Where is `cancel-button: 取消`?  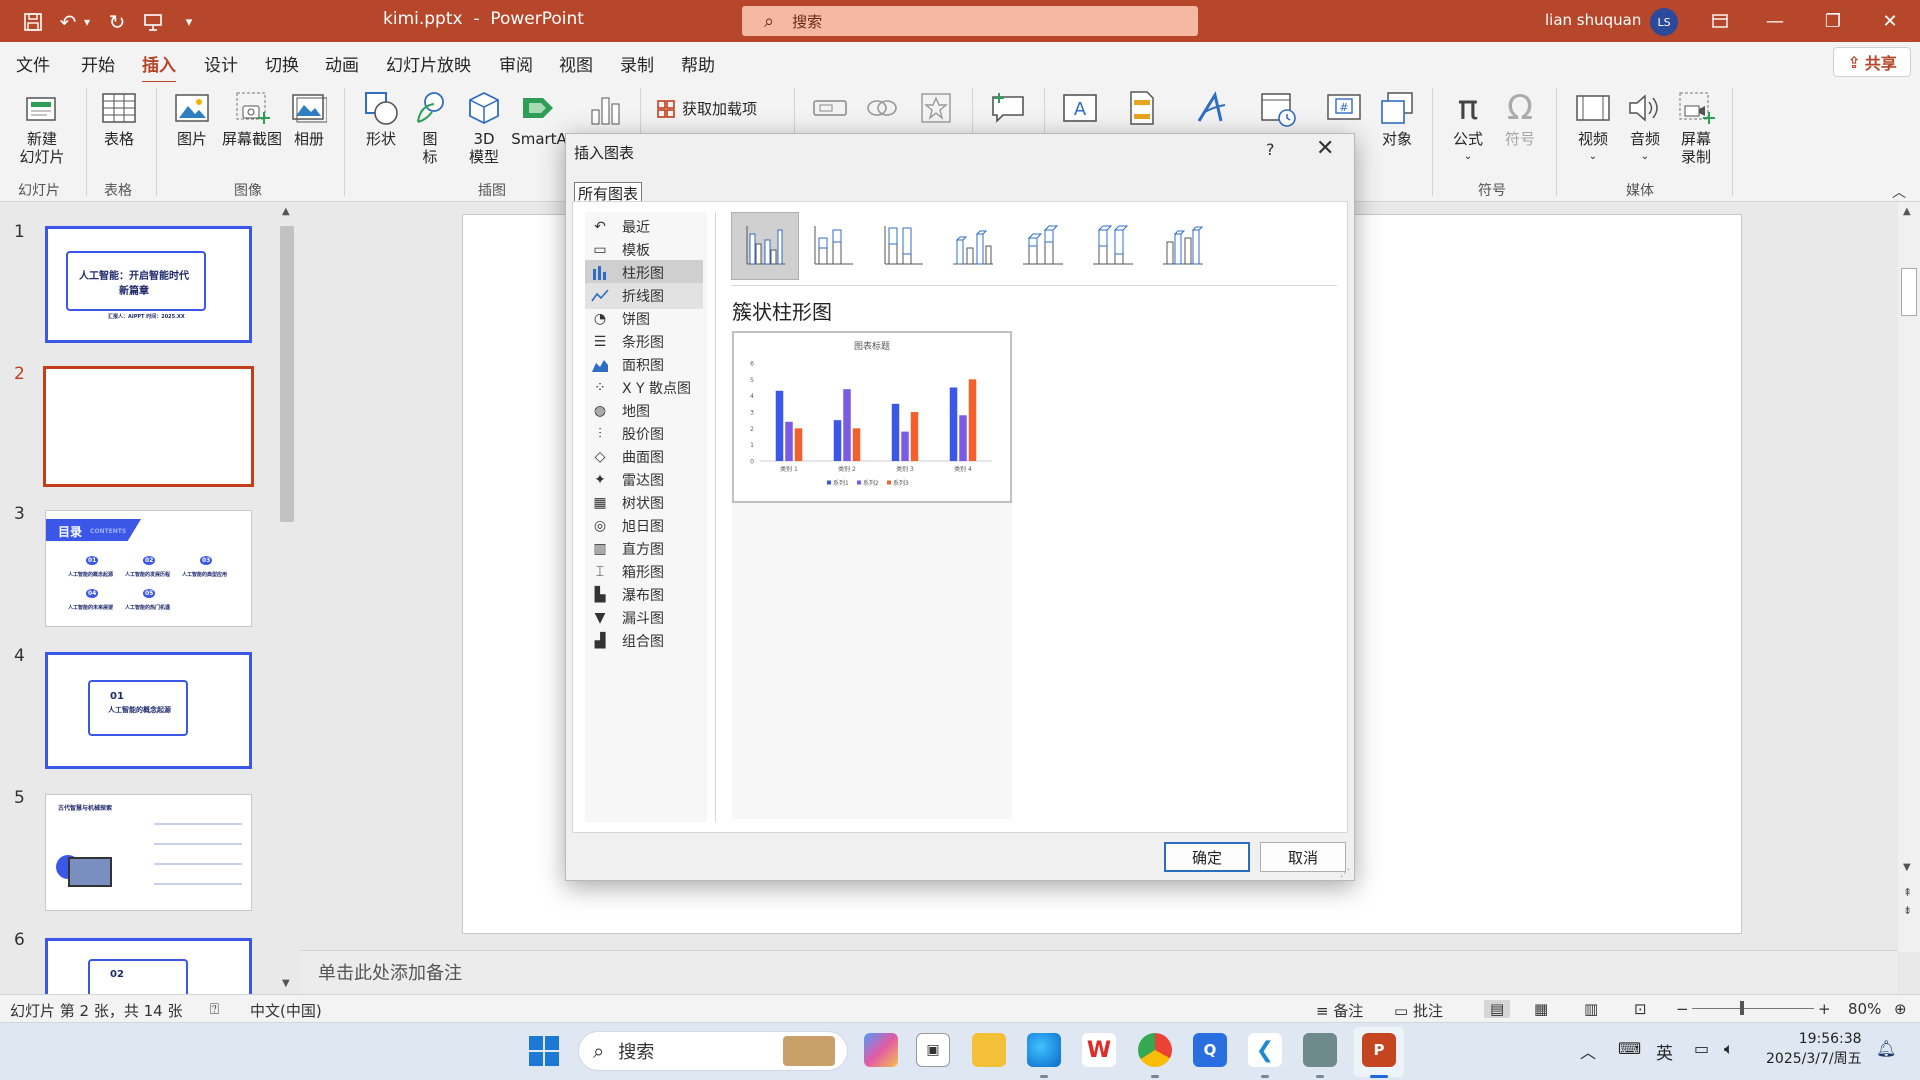
cancel-button: 取消 is located at coordinates (1303, 857).